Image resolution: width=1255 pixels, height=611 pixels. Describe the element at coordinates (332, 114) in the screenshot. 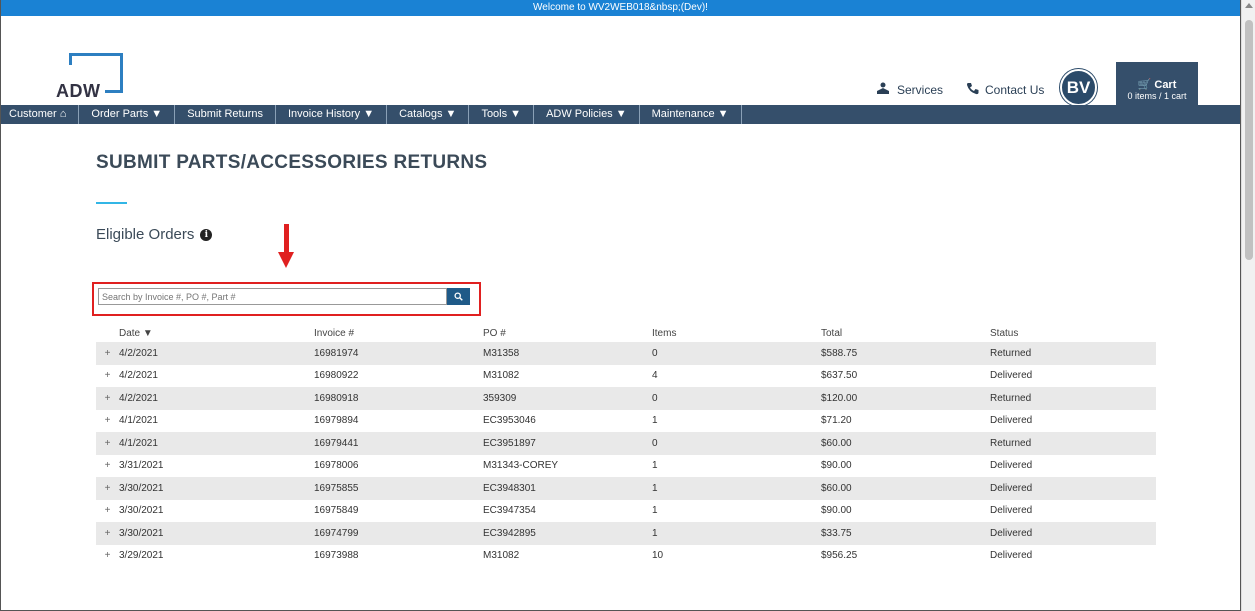

I see `nav-invoice-history: Invoice History ▼` at that location.